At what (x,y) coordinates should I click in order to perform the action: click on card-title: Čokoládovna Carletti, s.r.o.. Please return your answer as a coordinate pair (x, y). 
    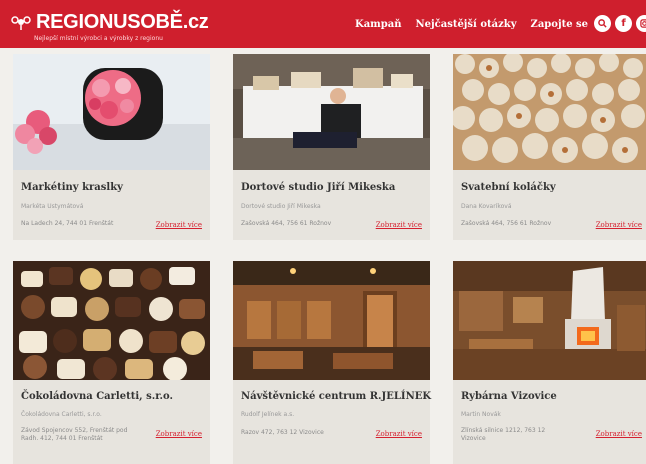
    Looking at the image, I should click on (97, 396).